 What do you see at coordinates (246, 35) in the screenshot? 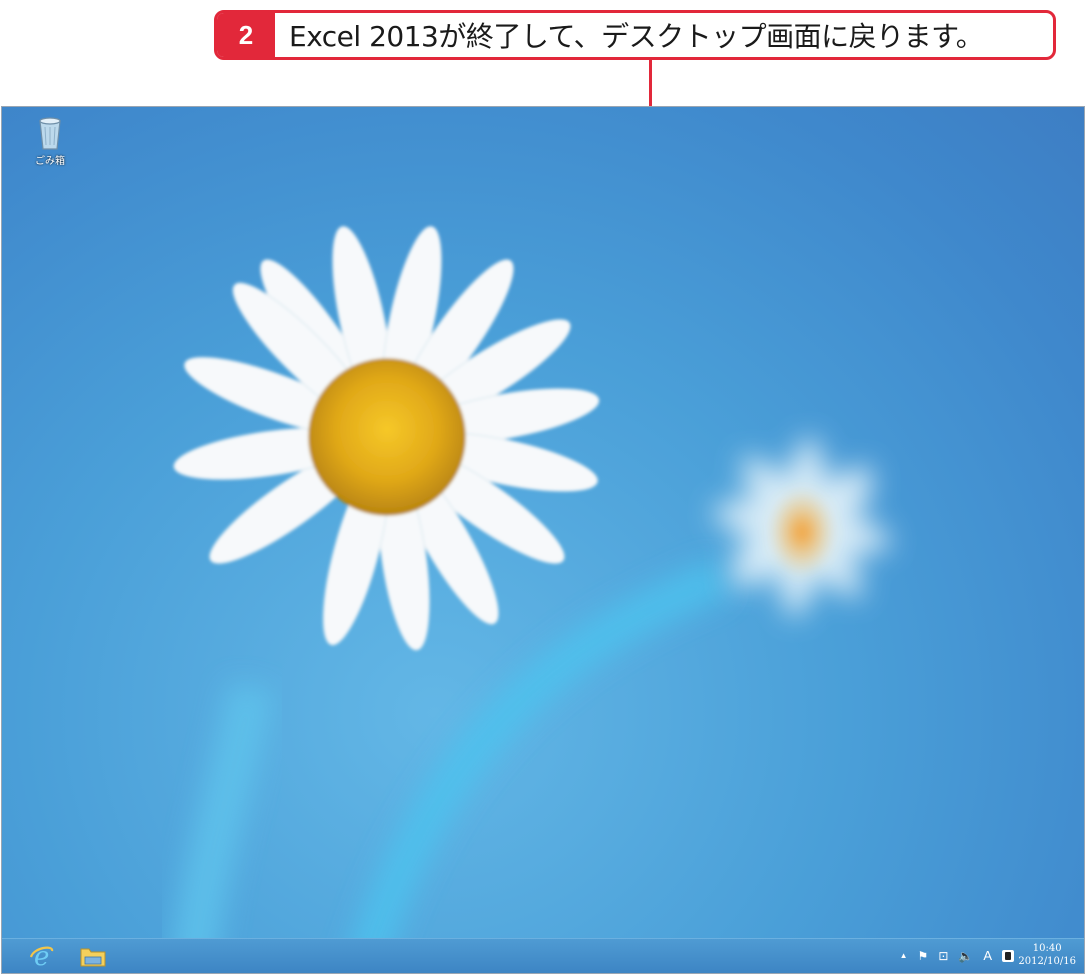
I see `step-number: 2` at bounding box center [246, 35].